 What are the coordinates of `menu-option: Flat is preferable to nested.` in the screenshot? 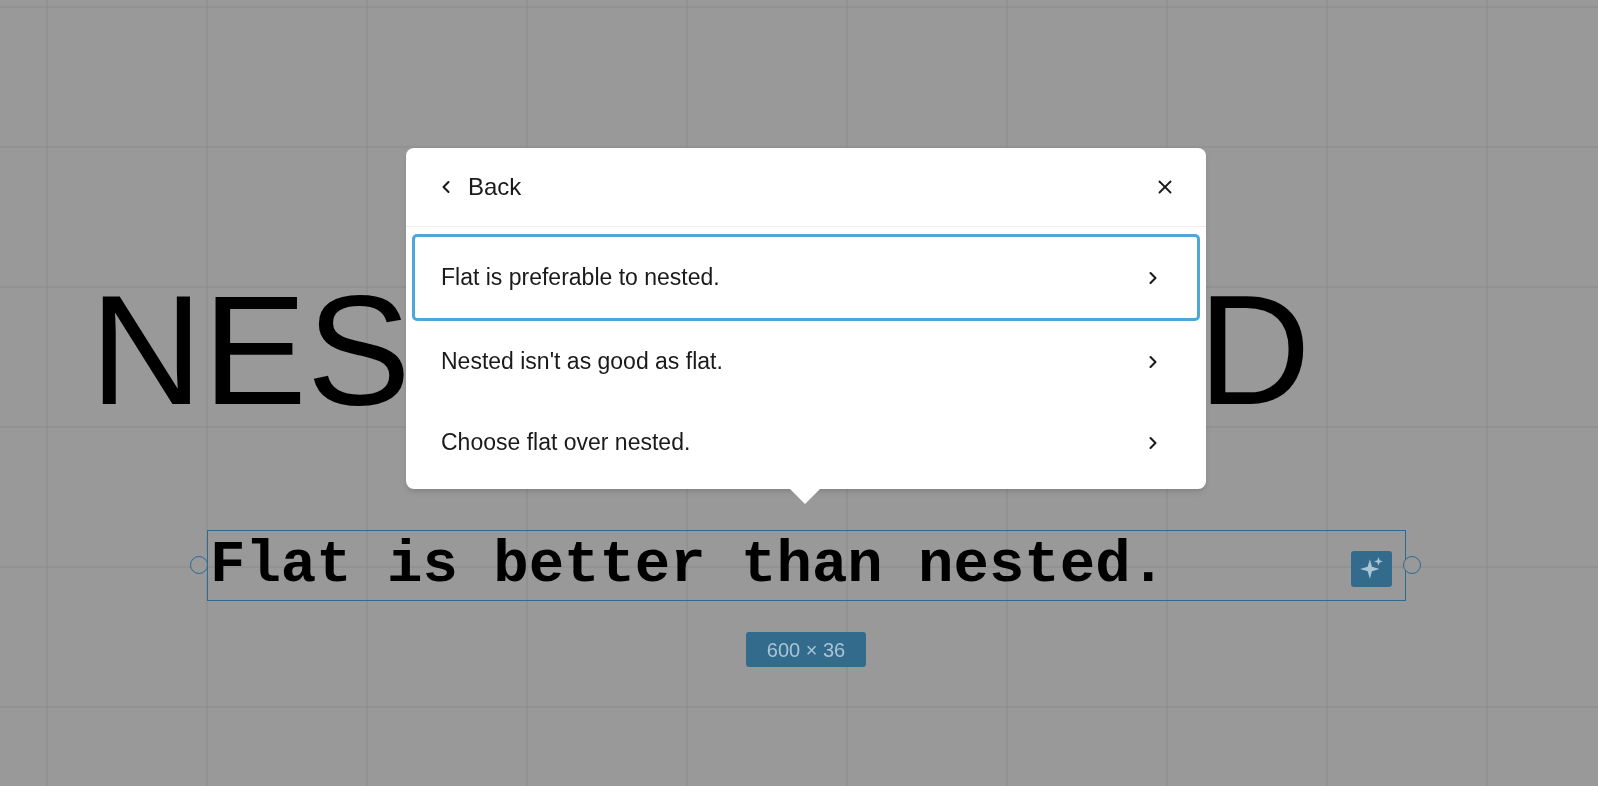 It's located at (806, 277).